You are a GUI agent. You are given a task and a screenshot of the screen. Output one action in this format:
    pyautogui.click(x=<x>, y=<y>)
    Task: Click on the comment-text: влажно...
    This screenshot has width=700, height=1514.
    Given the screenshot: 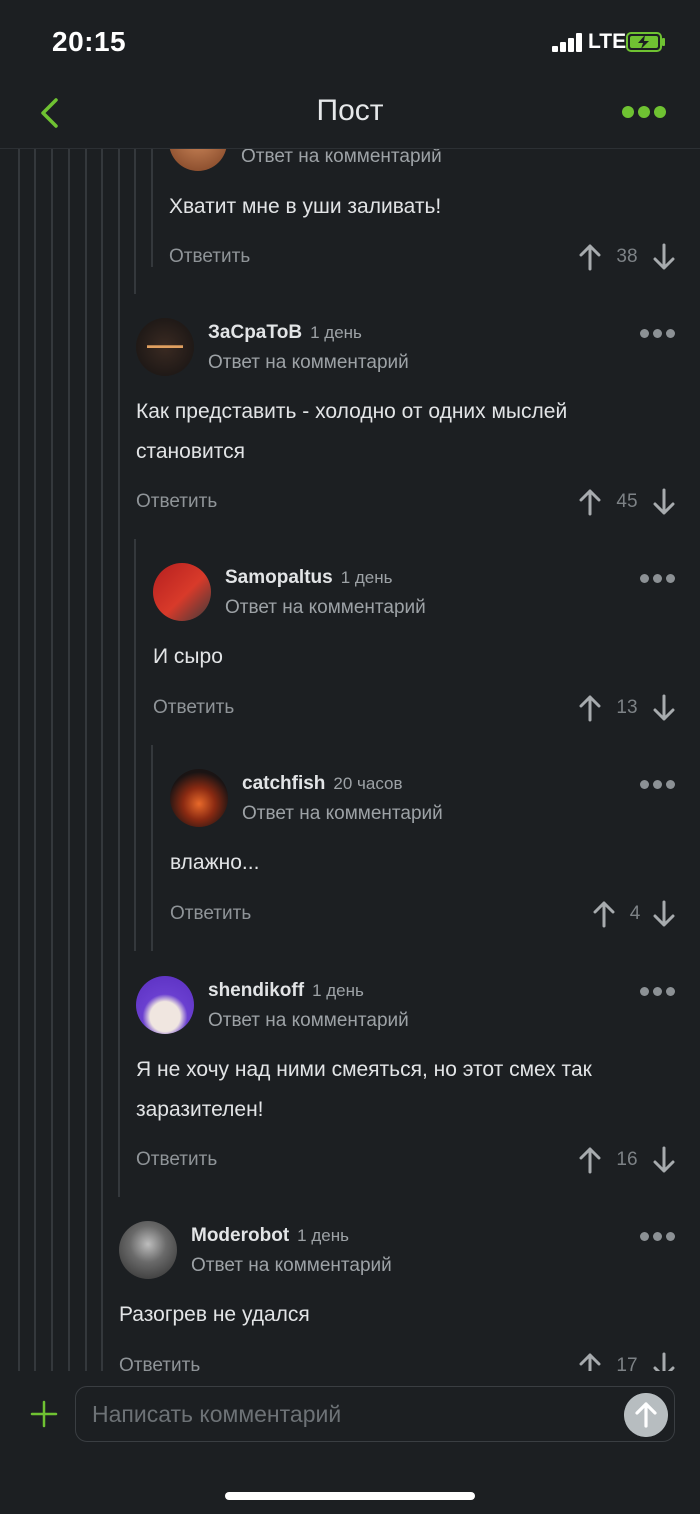 What is the action you would take?
    pyautogui.click(x=215, y=862)
    